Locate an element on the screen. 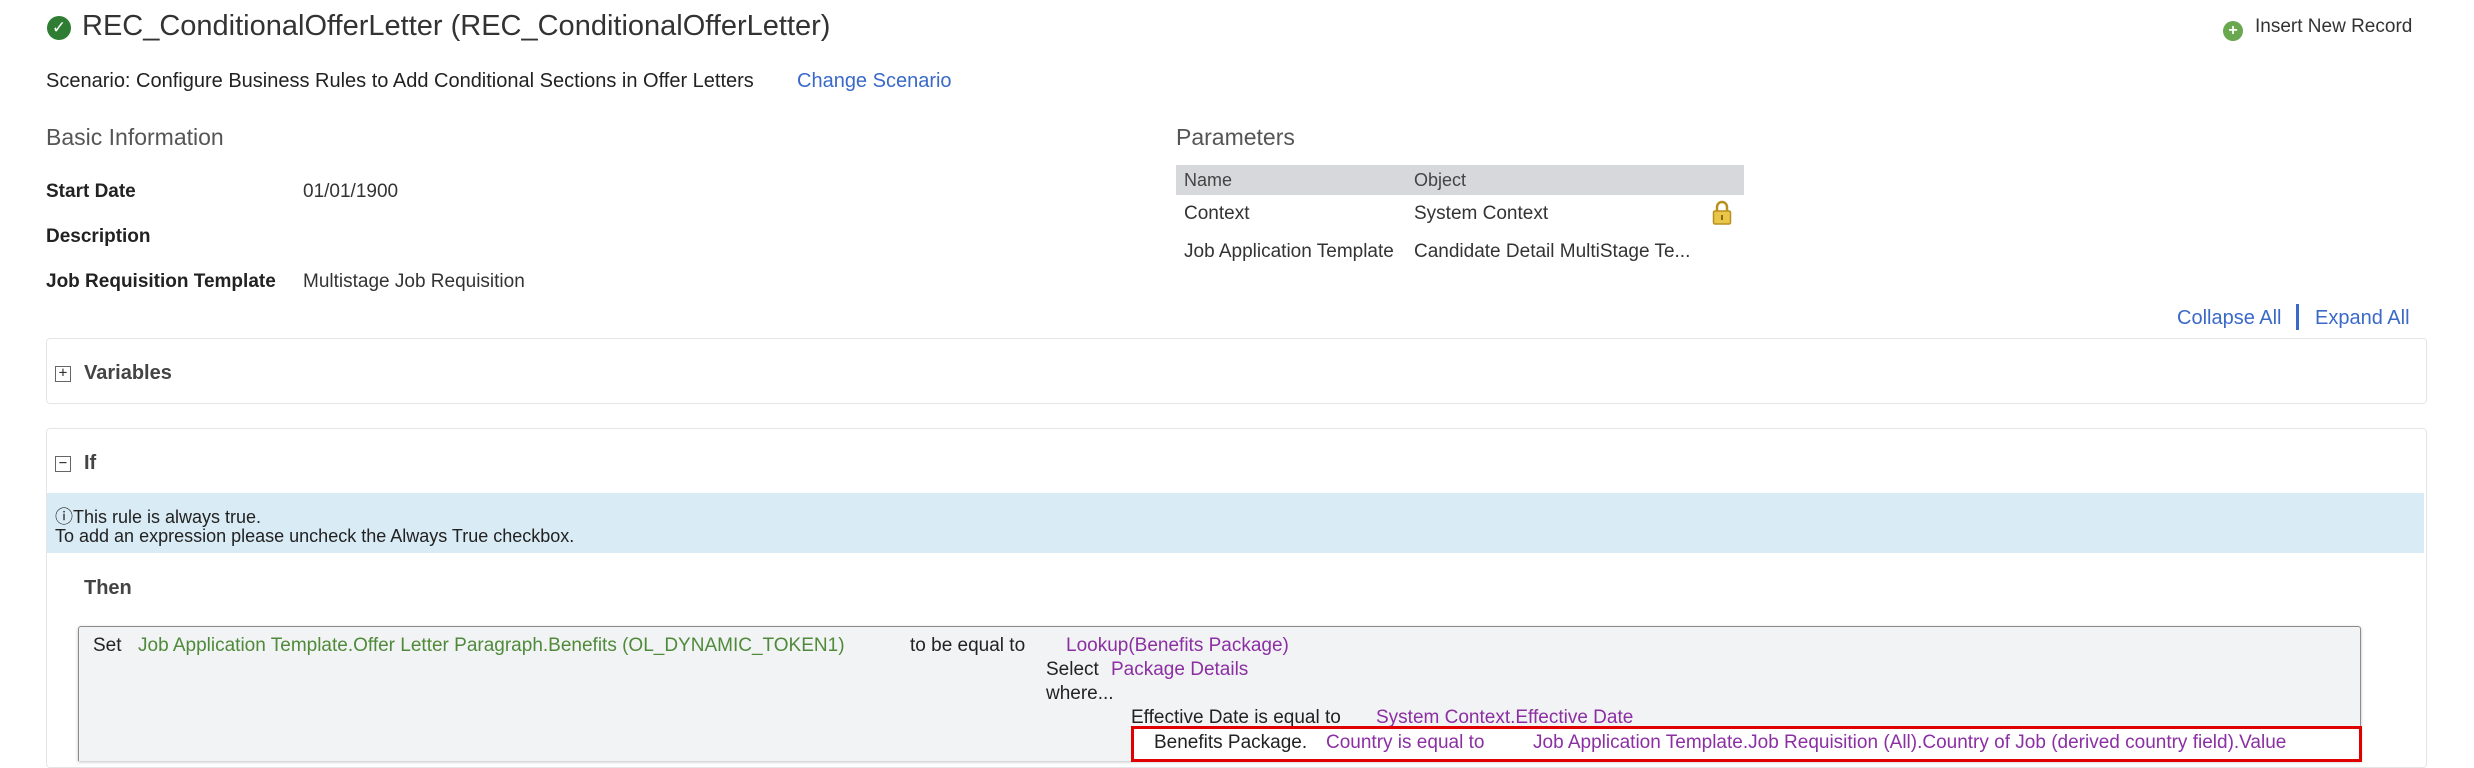  then-heading: Then is located at coordinates (108, 588).